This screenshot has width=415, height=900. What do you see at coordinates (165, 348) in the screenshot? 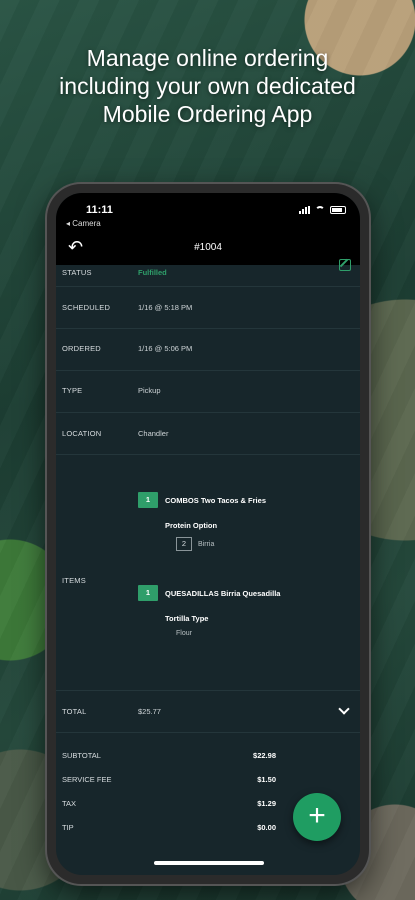
I see `ordered-value: 1/16 @ 5:06 PM` at bounding box center [165, 348].